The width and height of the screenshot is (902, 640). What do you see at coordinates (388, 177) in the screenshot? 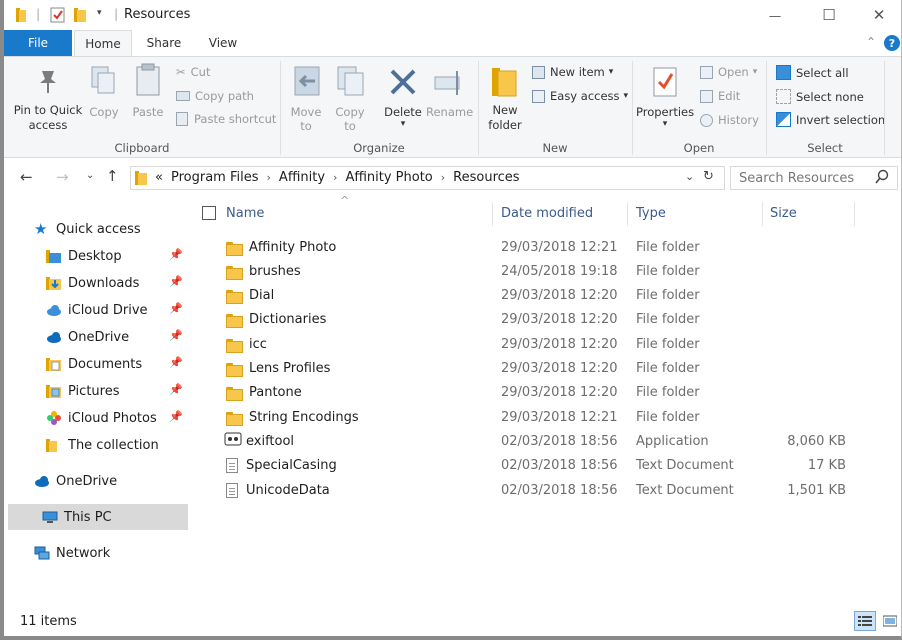
I see `breadcrumb-affinity-photo: Affinity Photo` at bounding box center [388, 177].